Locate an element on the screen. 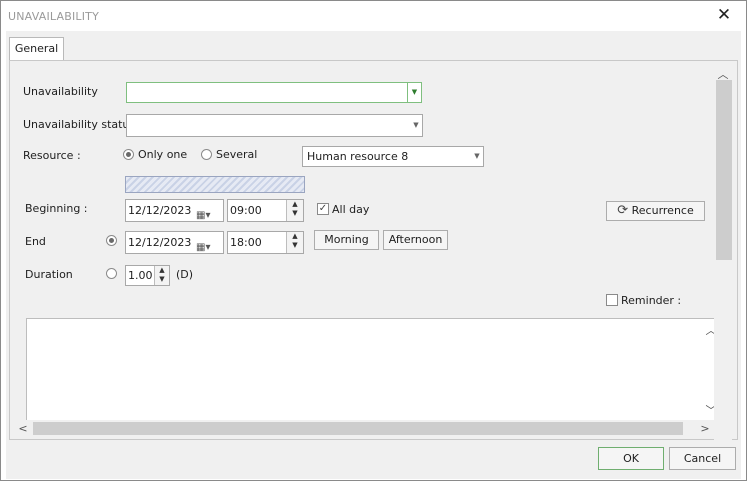 This screenshot has height=481, width=747. end-time-spinner: ▲ ▼ is located at coordinates (294, 242).